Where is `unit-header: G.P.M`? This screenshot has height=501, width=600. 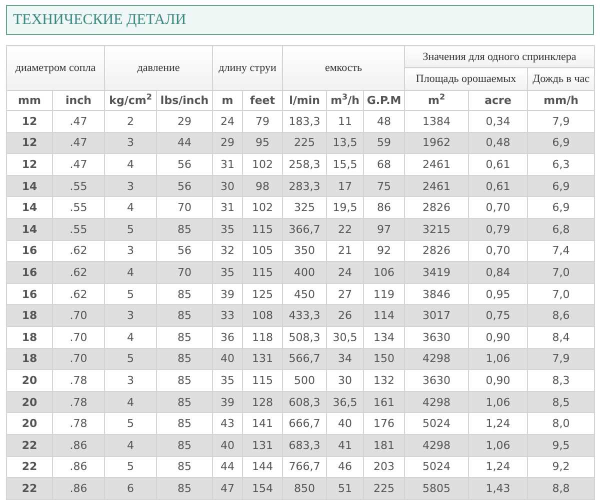 unit-header: G.P.M is located at coordinates (384, 100).